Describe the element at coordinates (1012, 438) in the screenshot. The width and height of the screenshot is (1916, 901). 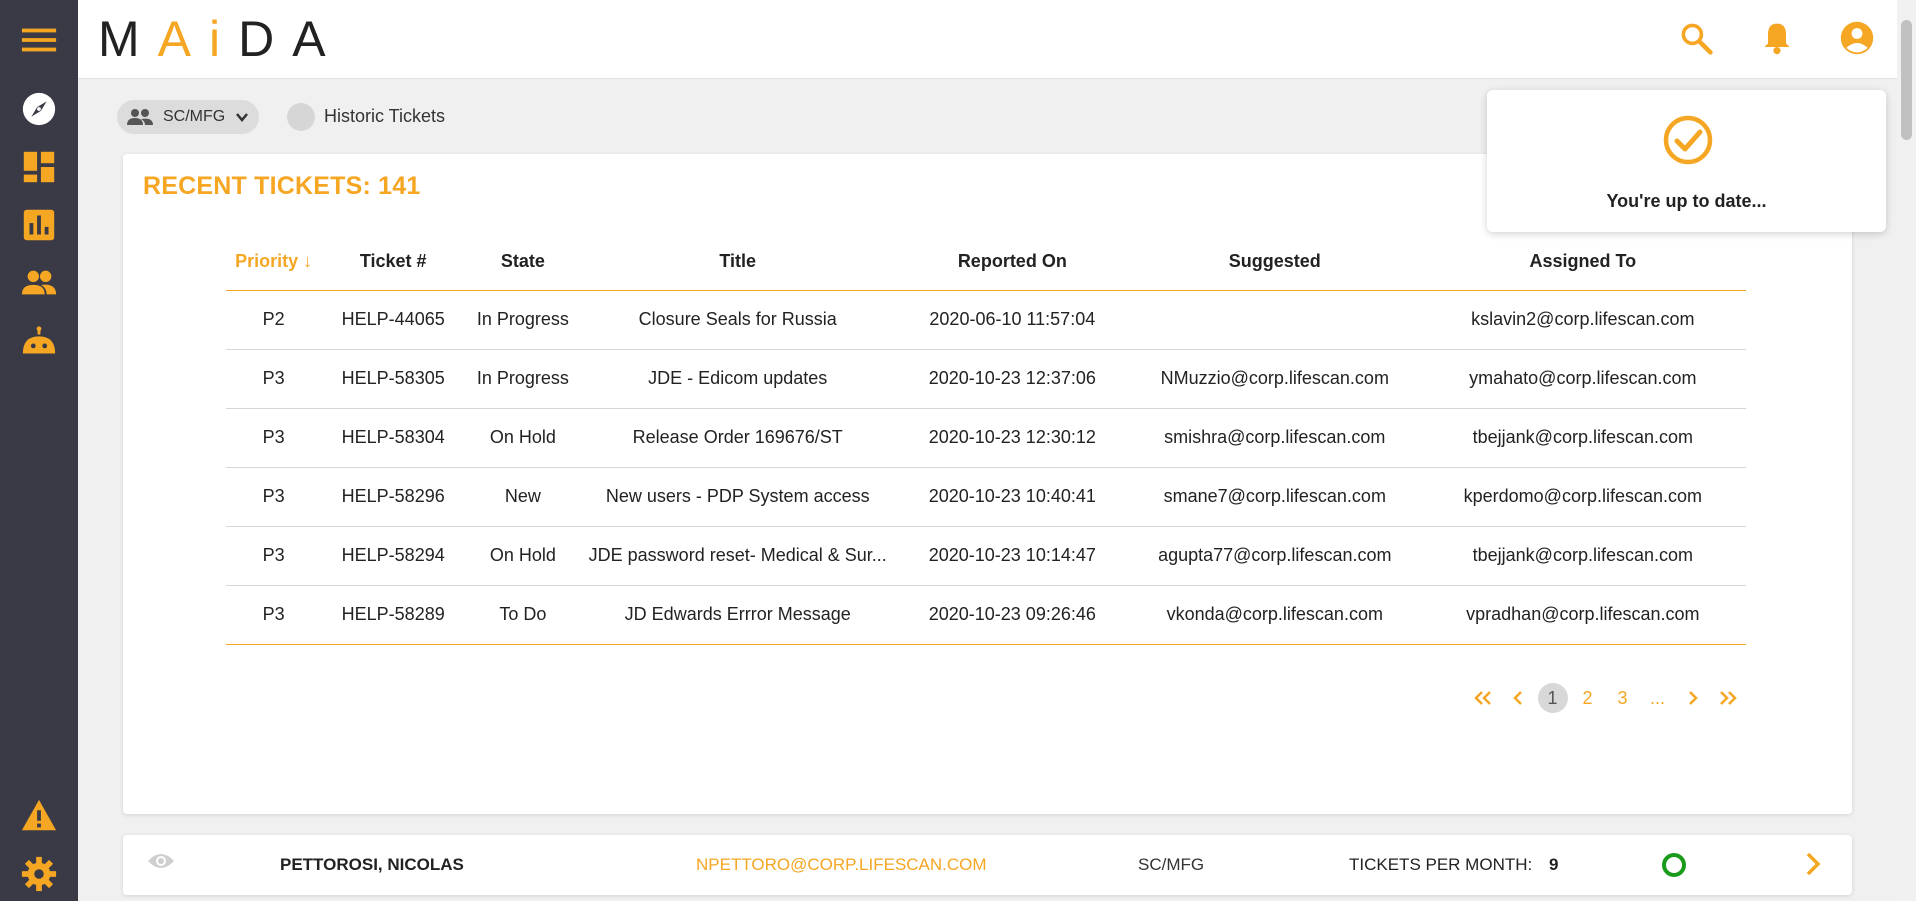
I see `cell-reported-on: 2020-10-23 12:30:12` at that location.